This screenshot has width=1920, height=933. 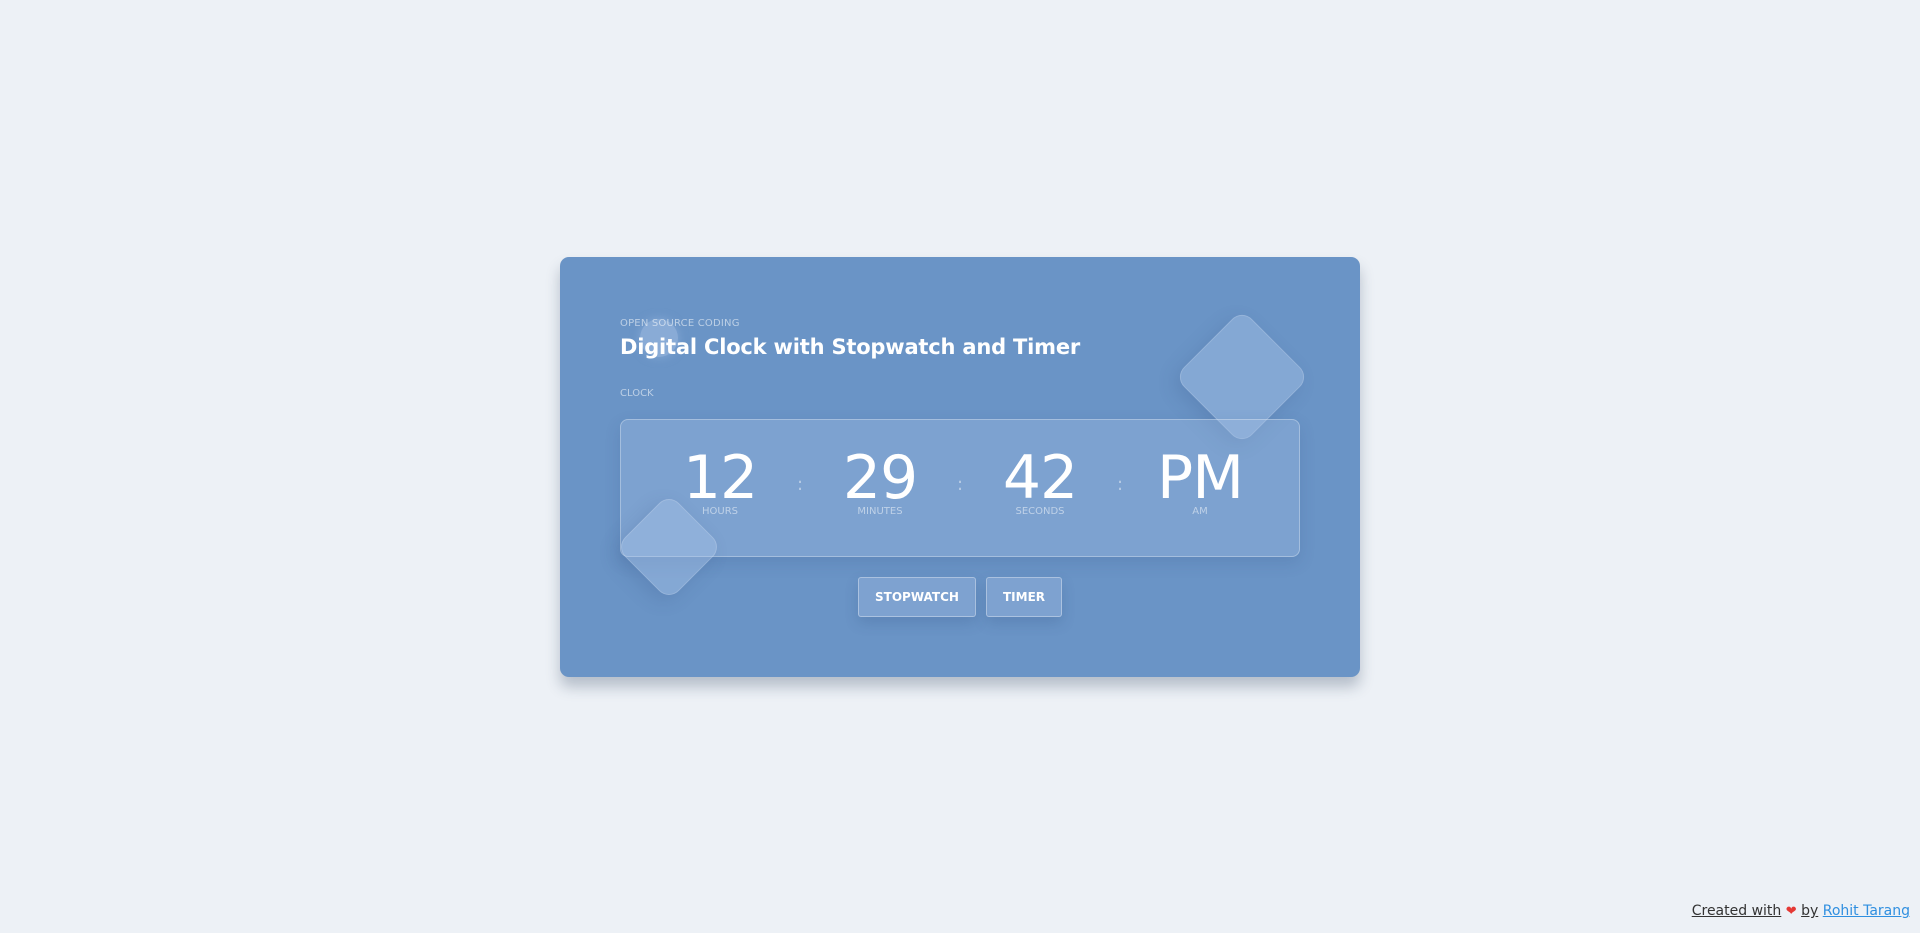 I want to click on seconds-unit: 42 SECONDS, so click(x=1040, y=481).